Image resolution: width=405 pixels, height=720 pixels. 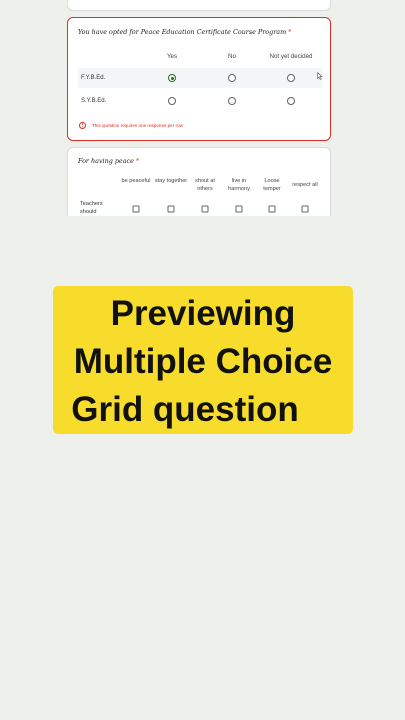 What do you see at coordinates (239, 185) in the screenshot?
I see `column-header-live-in-harmony: live in harmony` at bounding box center [239, 185].